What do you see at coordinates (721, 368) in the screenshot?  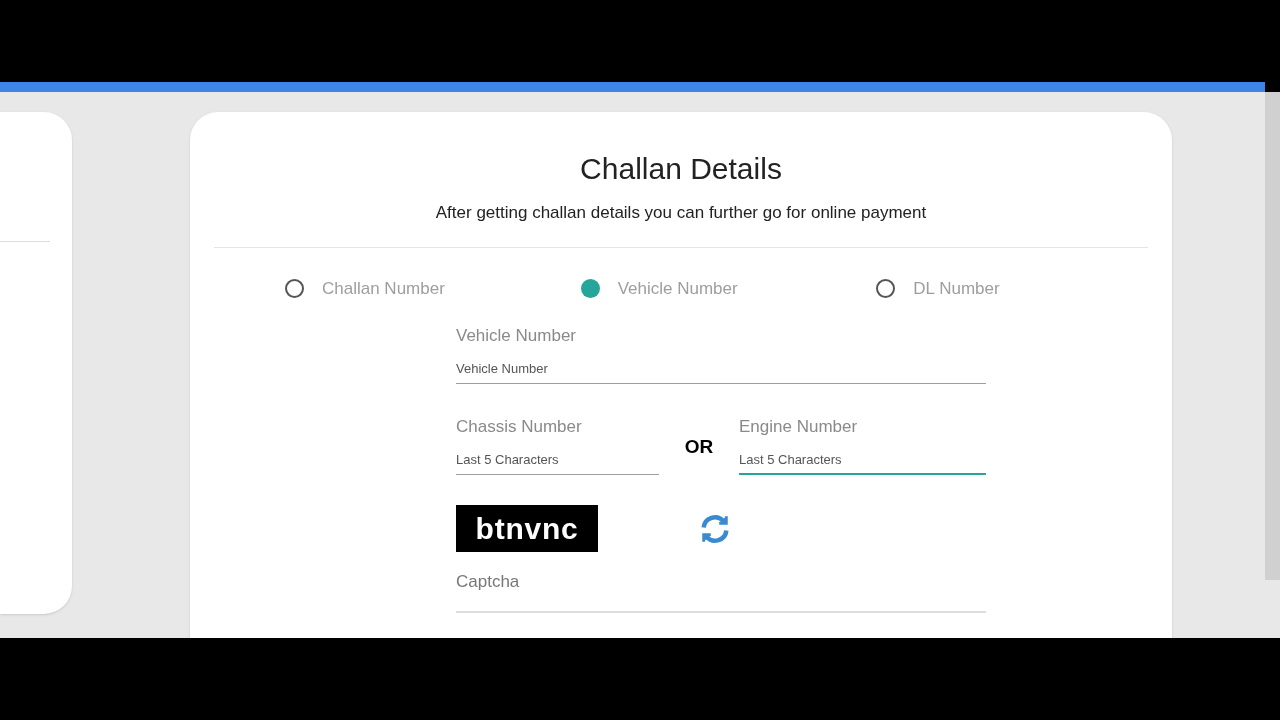 I see `input-field: Vehicle Number` at bounding box center [721, 368].